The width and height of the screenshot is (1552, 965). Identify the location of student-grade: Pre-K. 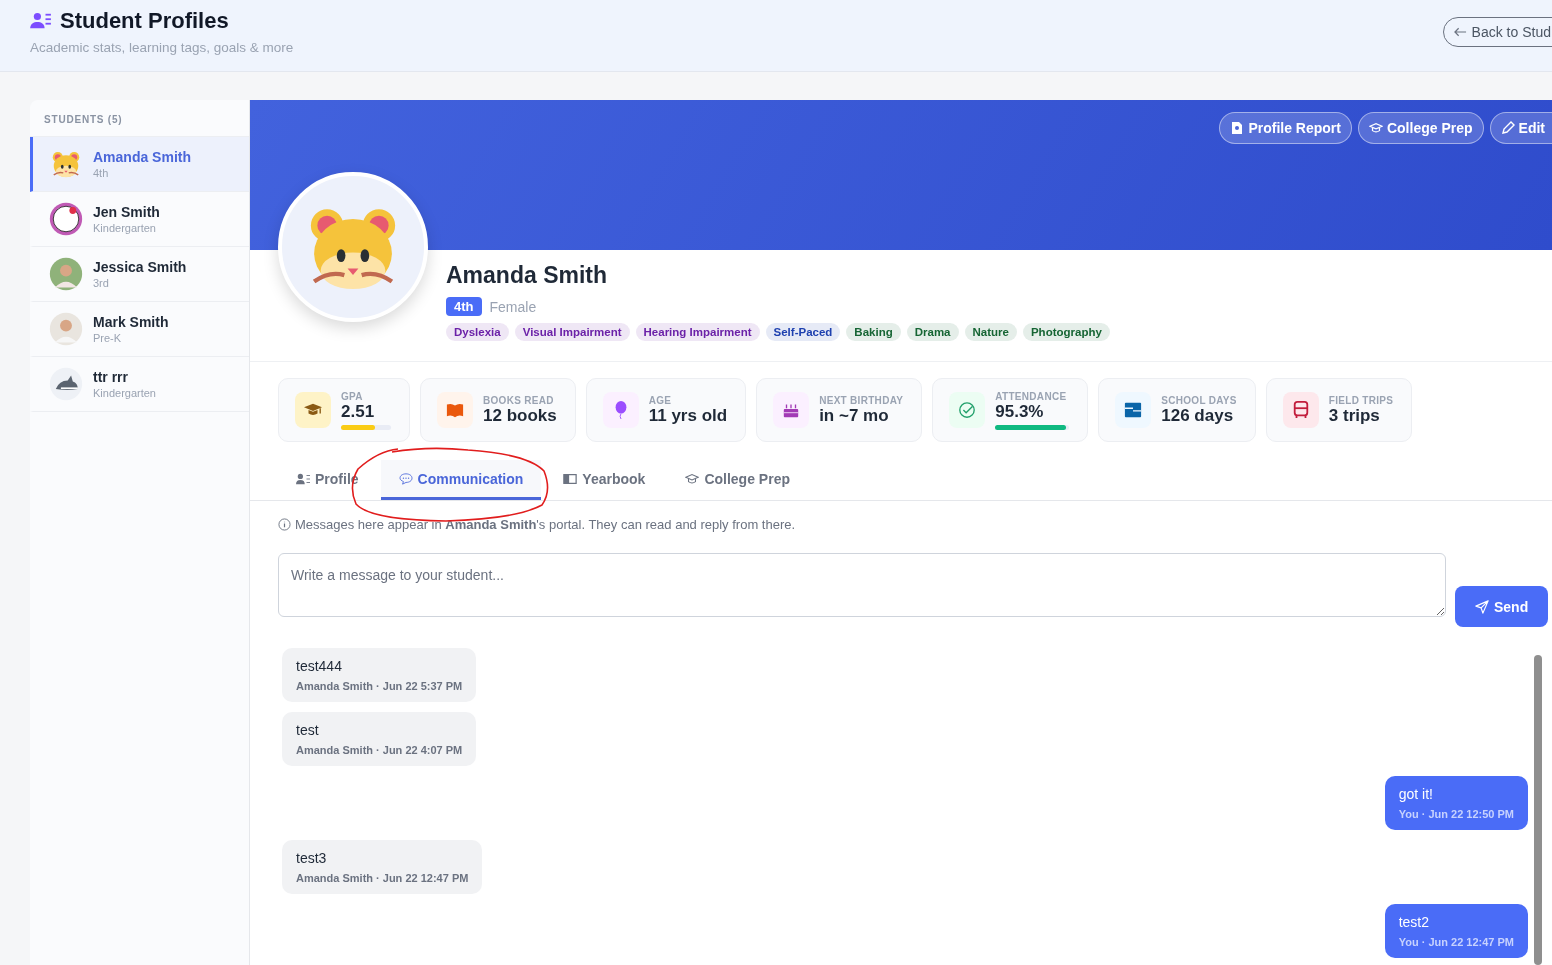
(108, 338).